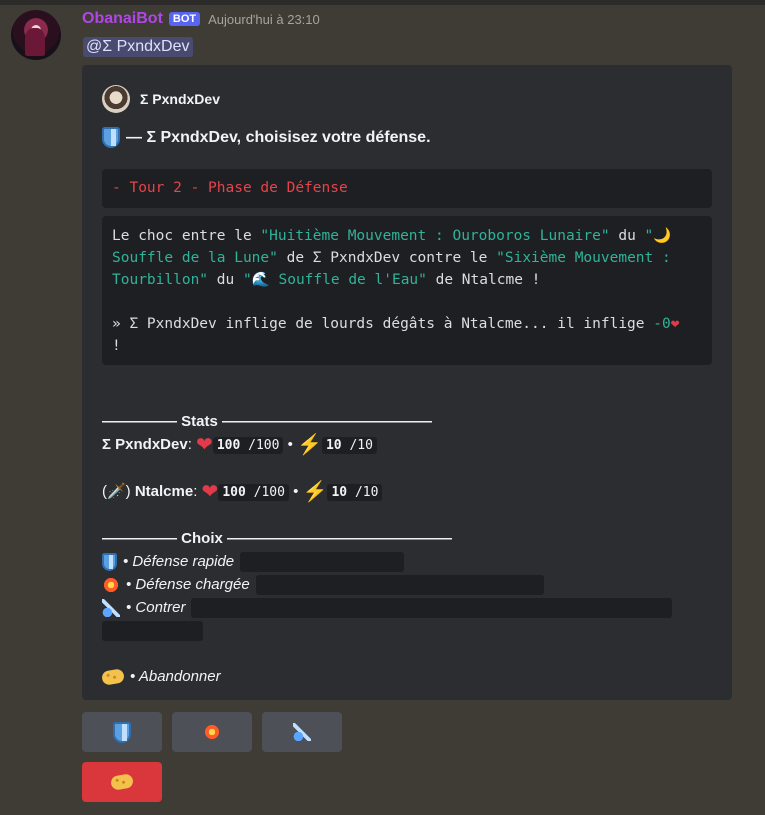  What do you see at coordinates (145, 444) in the screenshot?
I see `player1-name: Σ PxndxDev` at bounding box center [145, 444].